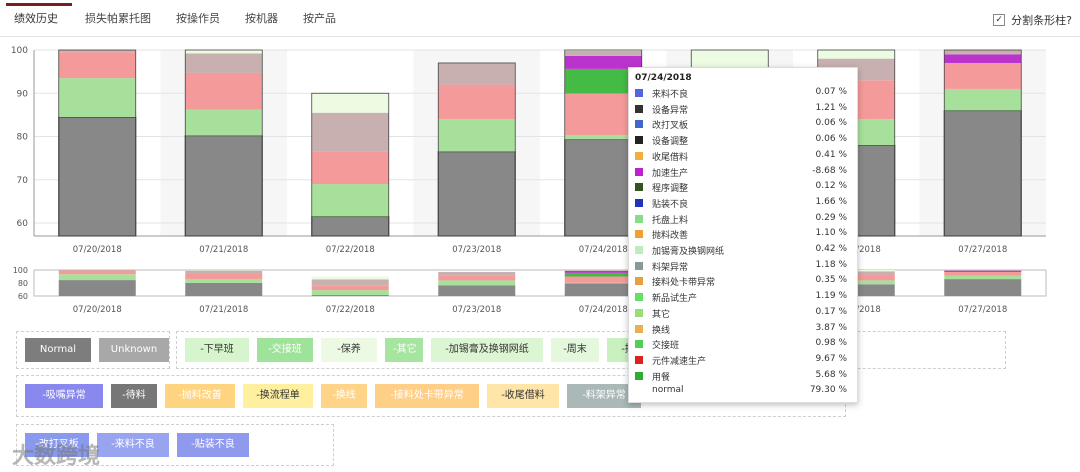 The image size is (1080, 472). What do you see at coordinates (831, 327) in the screenshot?
I see `tooltip-value: 3.87 %` at bounding box center [831, 327].